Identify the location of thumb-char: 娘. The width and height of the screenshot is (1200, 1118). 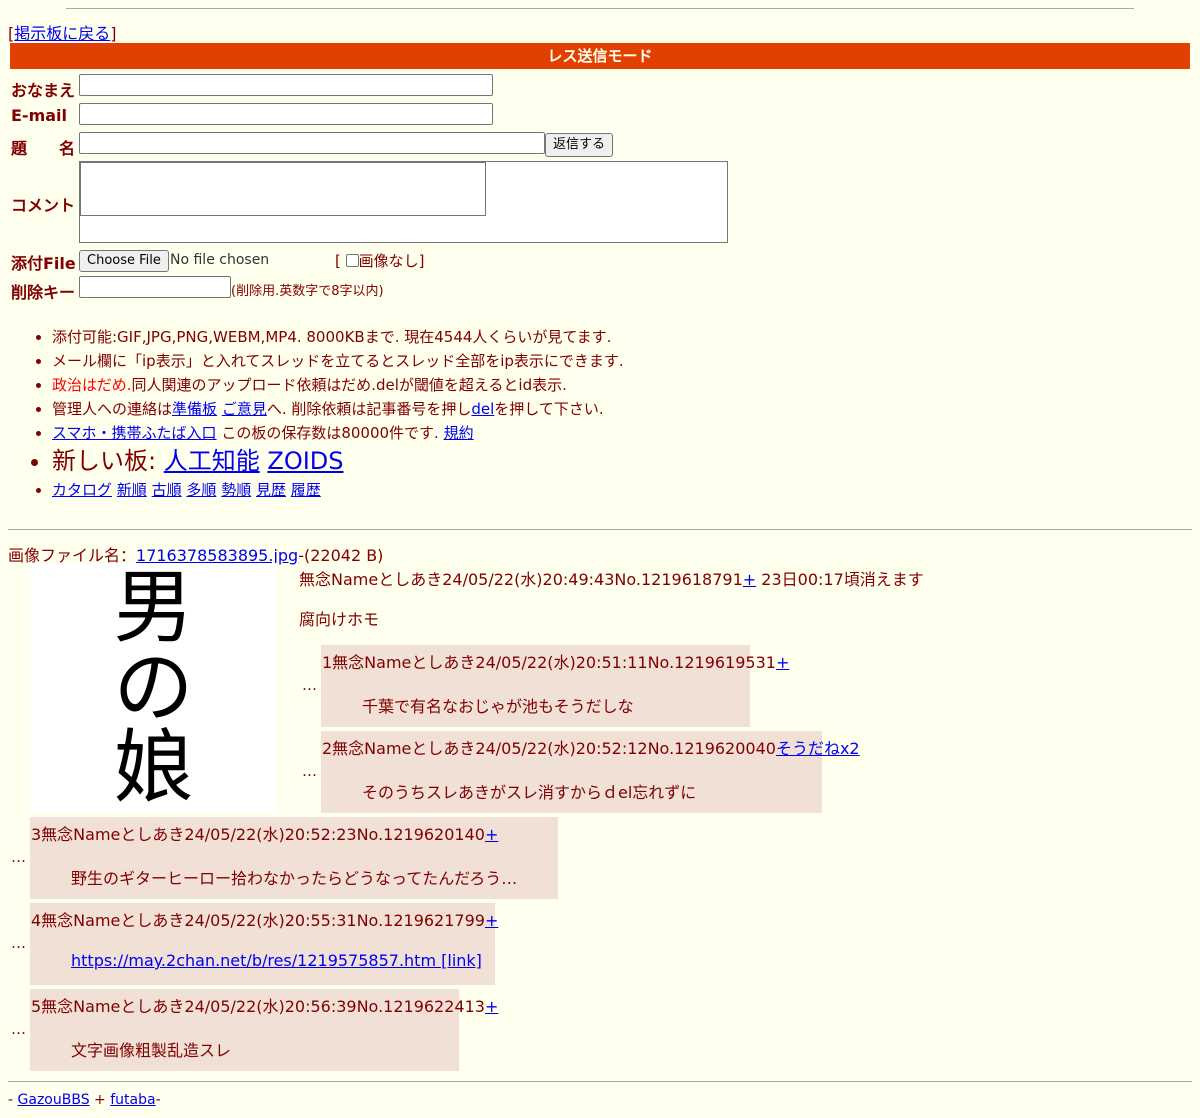
(153, 767).